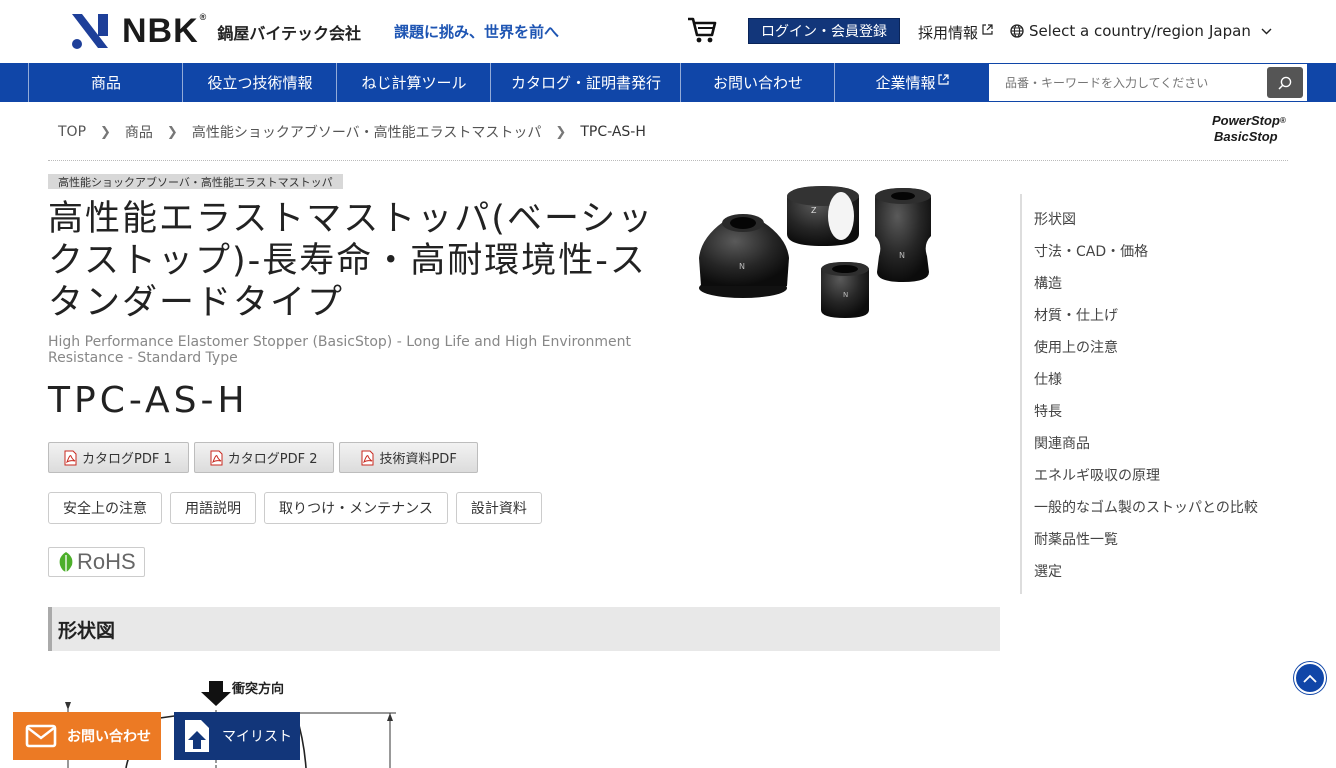 The image size is (1336, 768). What do you see at coordinates (257, 737) in the screenshot?
I see `mylist-floating-label: マイリスト` at bounding box center [257, 737].